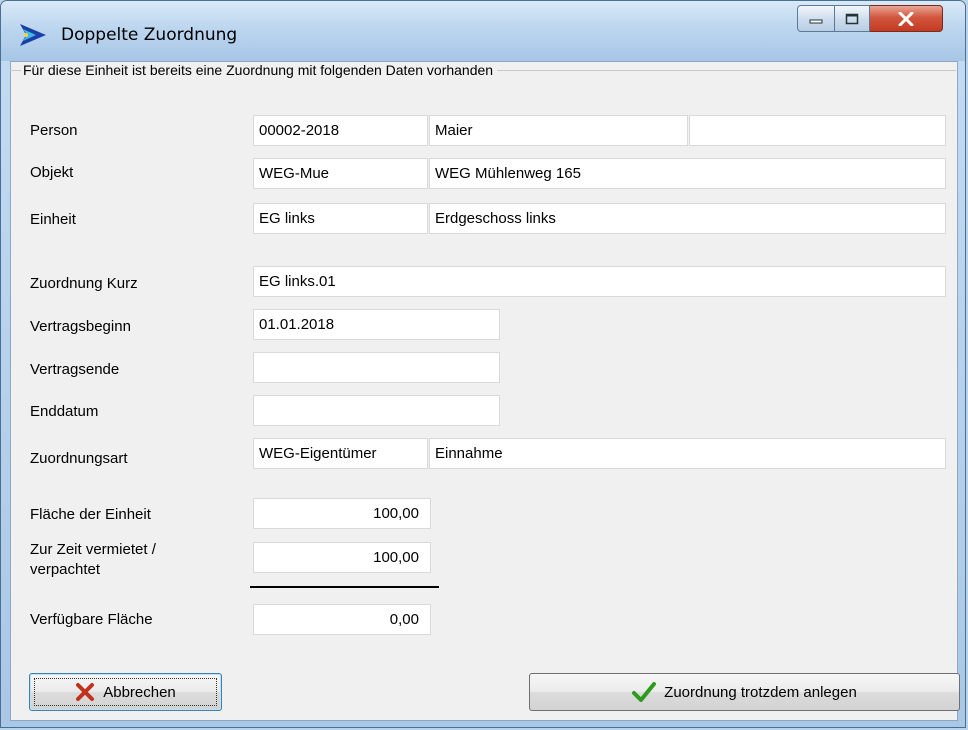  I want to click on flaeche-einheit-field: 100,00, so click(342, 513).